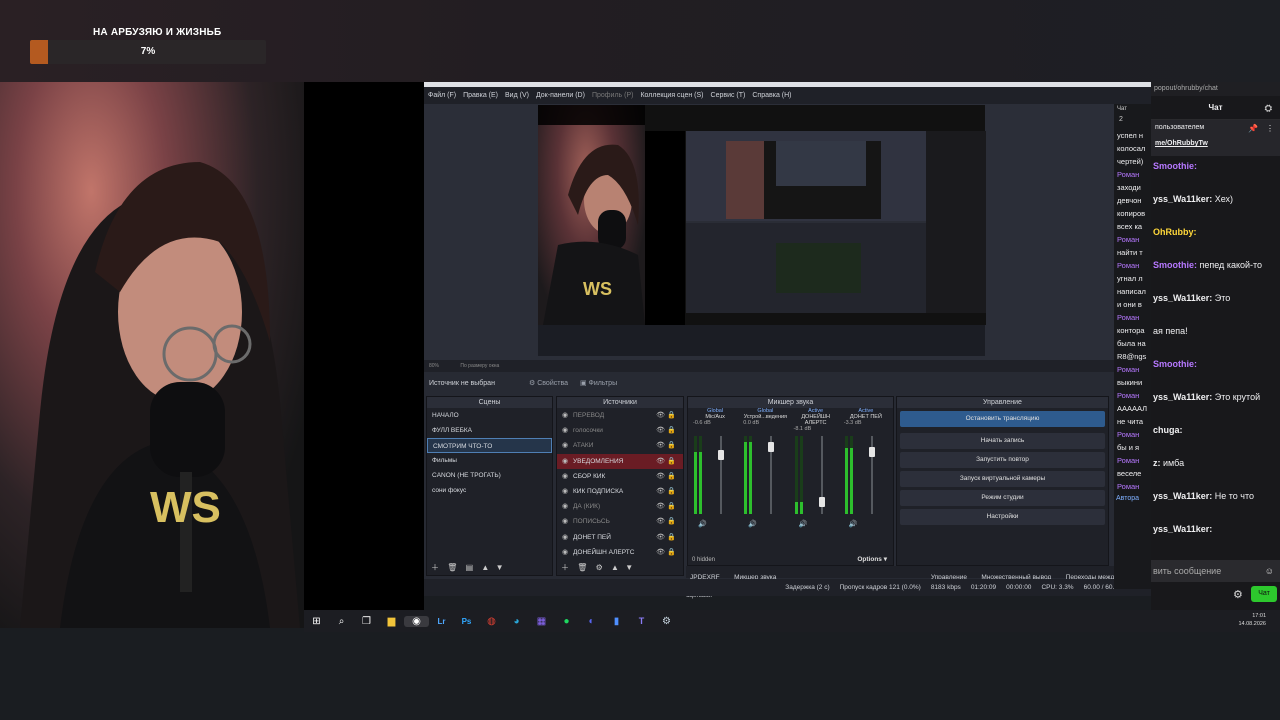 This screenshot has width=1280, height=720. What do you see at coordinates (479, 366) in the screenshot?
I see `preview-fit: По размеру окна` at bounding box center [479, 366].